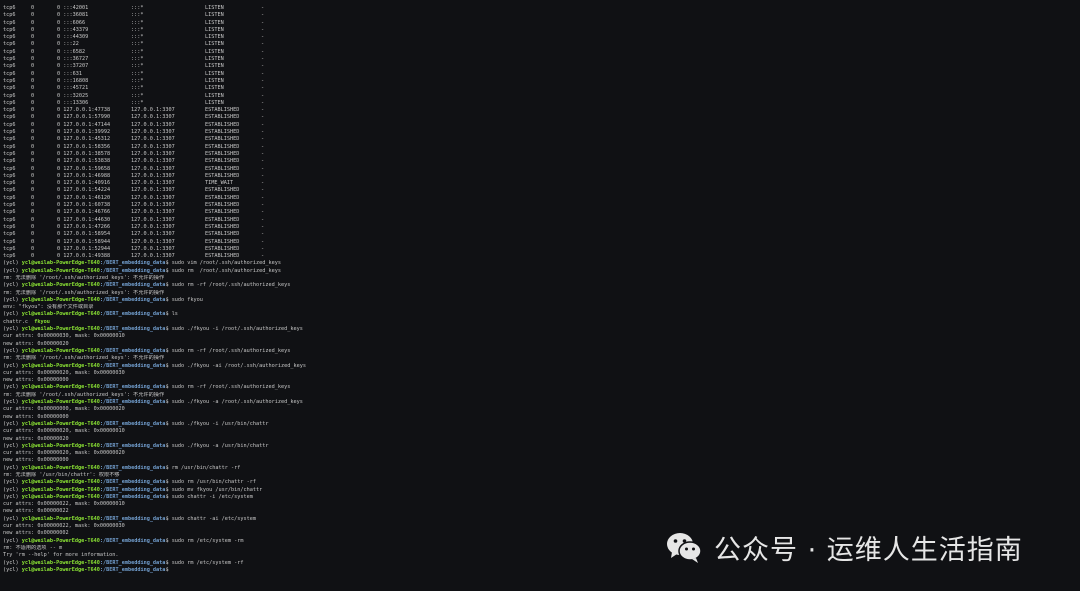 This screenshot has width=1080, height=591. I want to click on netstat-cell: 0 :::36081, so click(73, 15).